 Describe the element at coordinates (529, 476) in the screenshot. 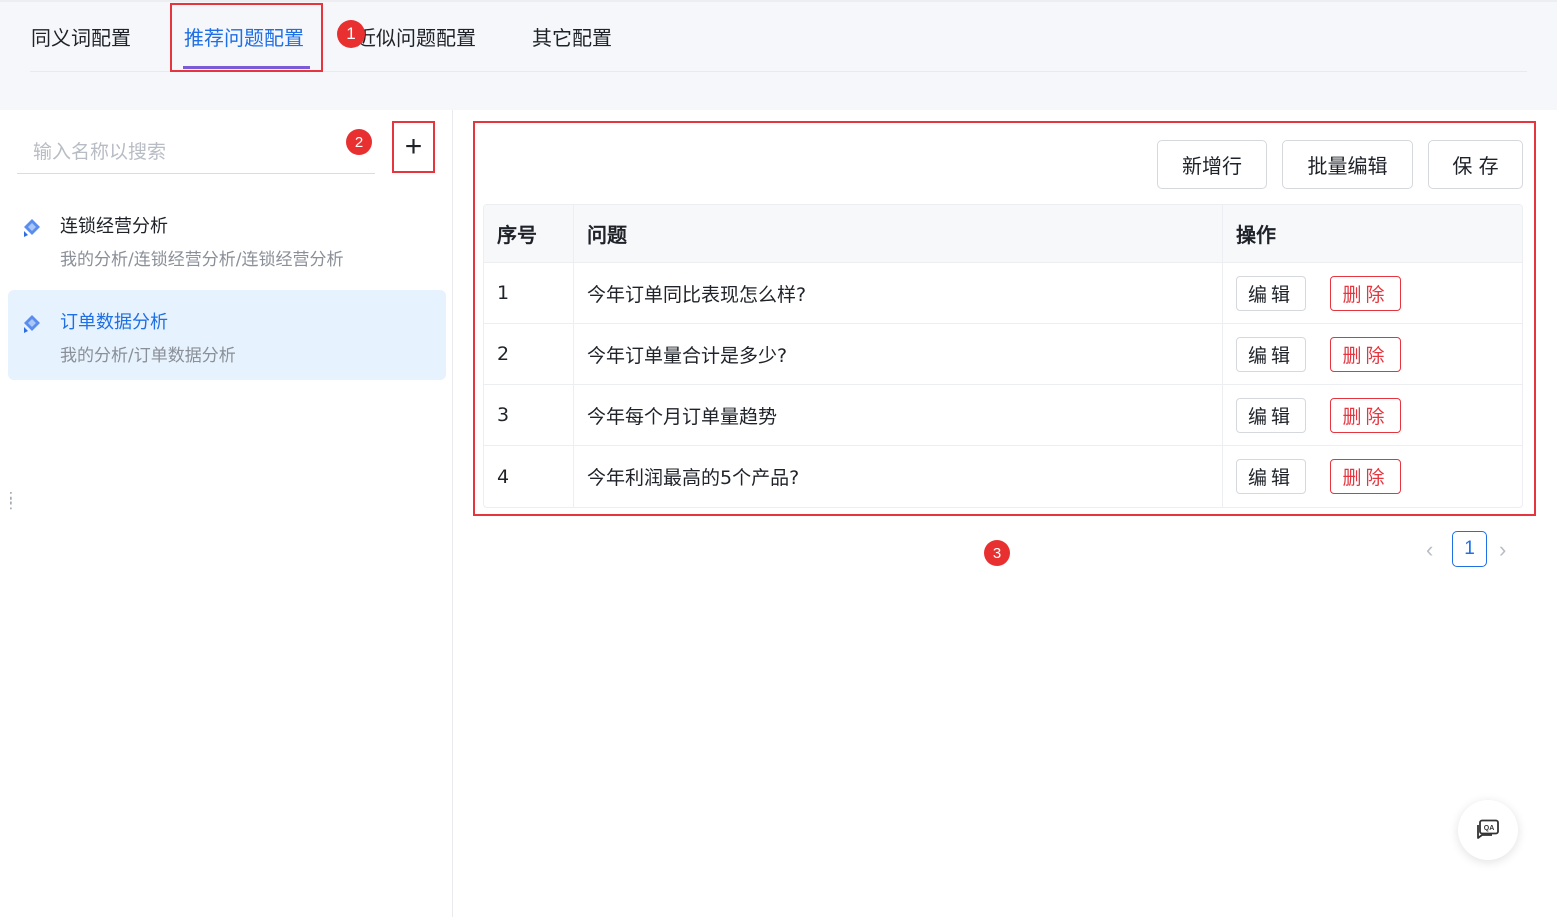

I see `row-index: 4` at that location.